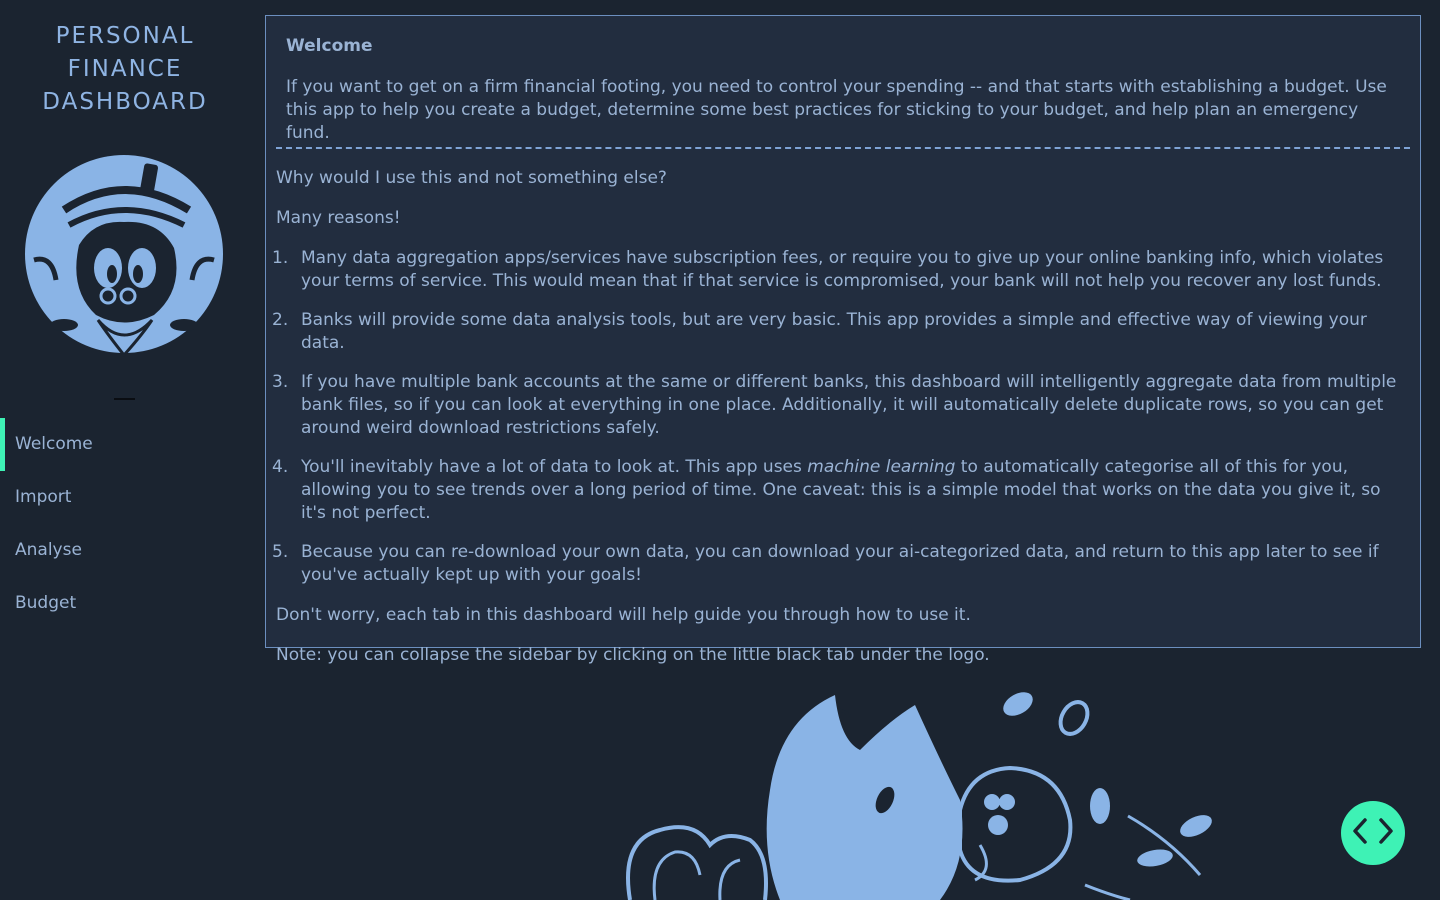 Image resolution: width=1440 pixels, height=900 pixels. I want to click on app-title-line-2: FINANCE, so click(125, 69).